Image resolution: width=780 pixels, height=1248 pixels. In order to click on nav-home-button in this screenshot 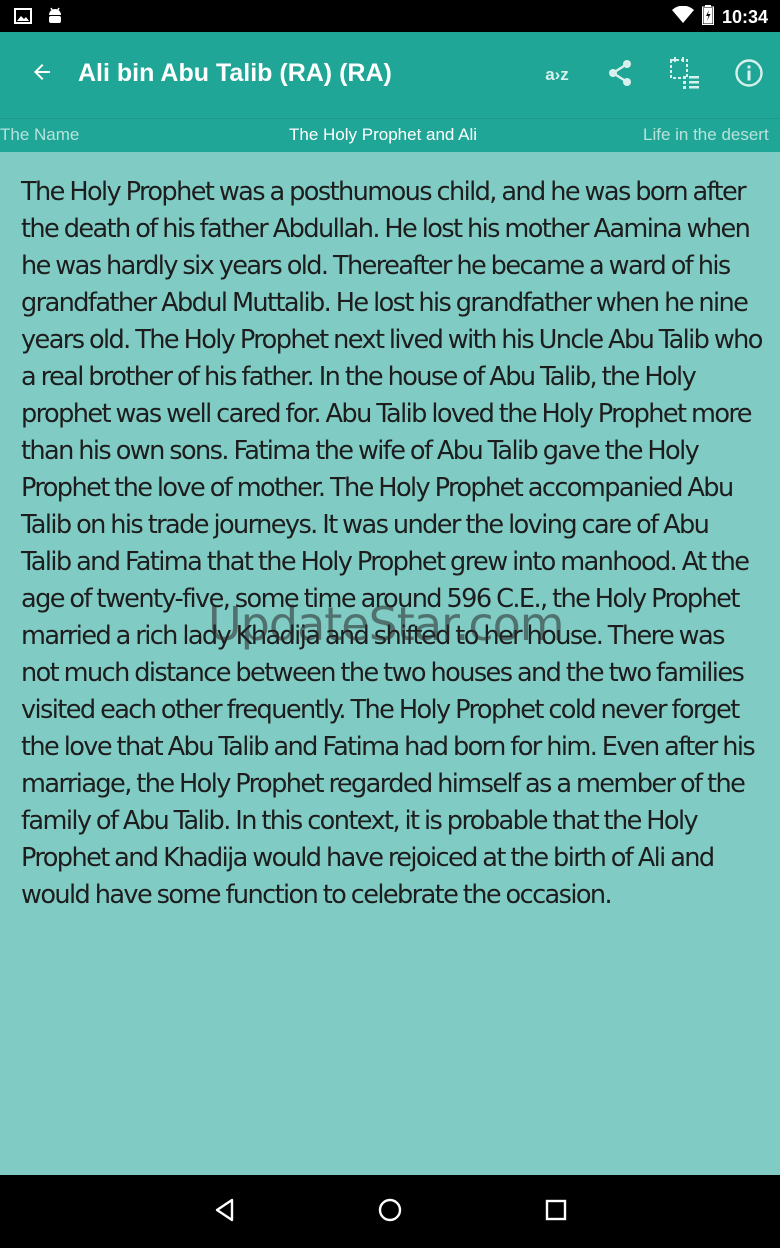, I will do `click(390, 1212)`.